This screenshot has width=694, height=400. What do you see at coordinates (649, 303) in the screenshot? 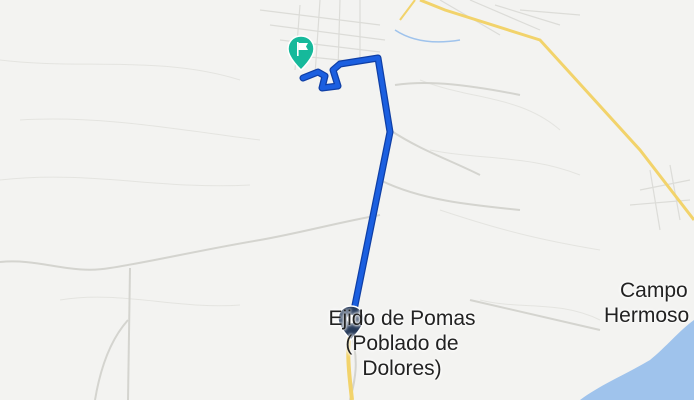
I see `place-label-campo-hermoso: Campo Hermoso` at bounding box center [649, 303].